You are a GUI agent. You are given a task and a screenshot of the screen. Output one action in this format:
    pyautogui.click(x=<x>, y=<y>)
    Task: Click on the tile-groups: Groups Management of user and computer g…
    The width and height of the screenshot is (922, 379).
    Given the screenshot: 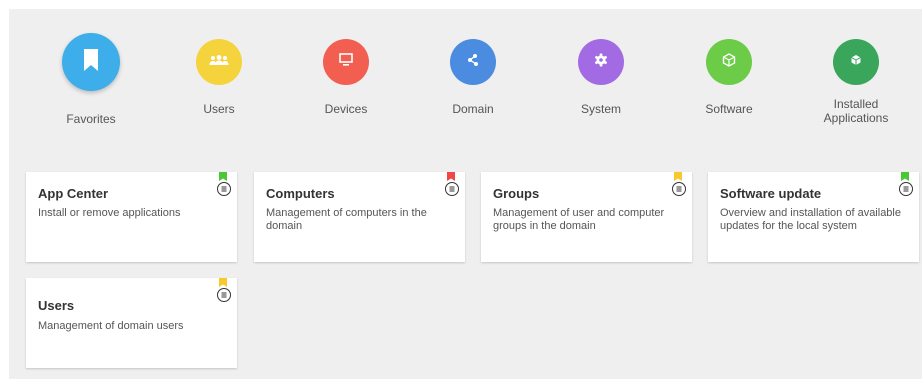 What is the action you would take?
    pyautogui.click(x=586, y=217)
    